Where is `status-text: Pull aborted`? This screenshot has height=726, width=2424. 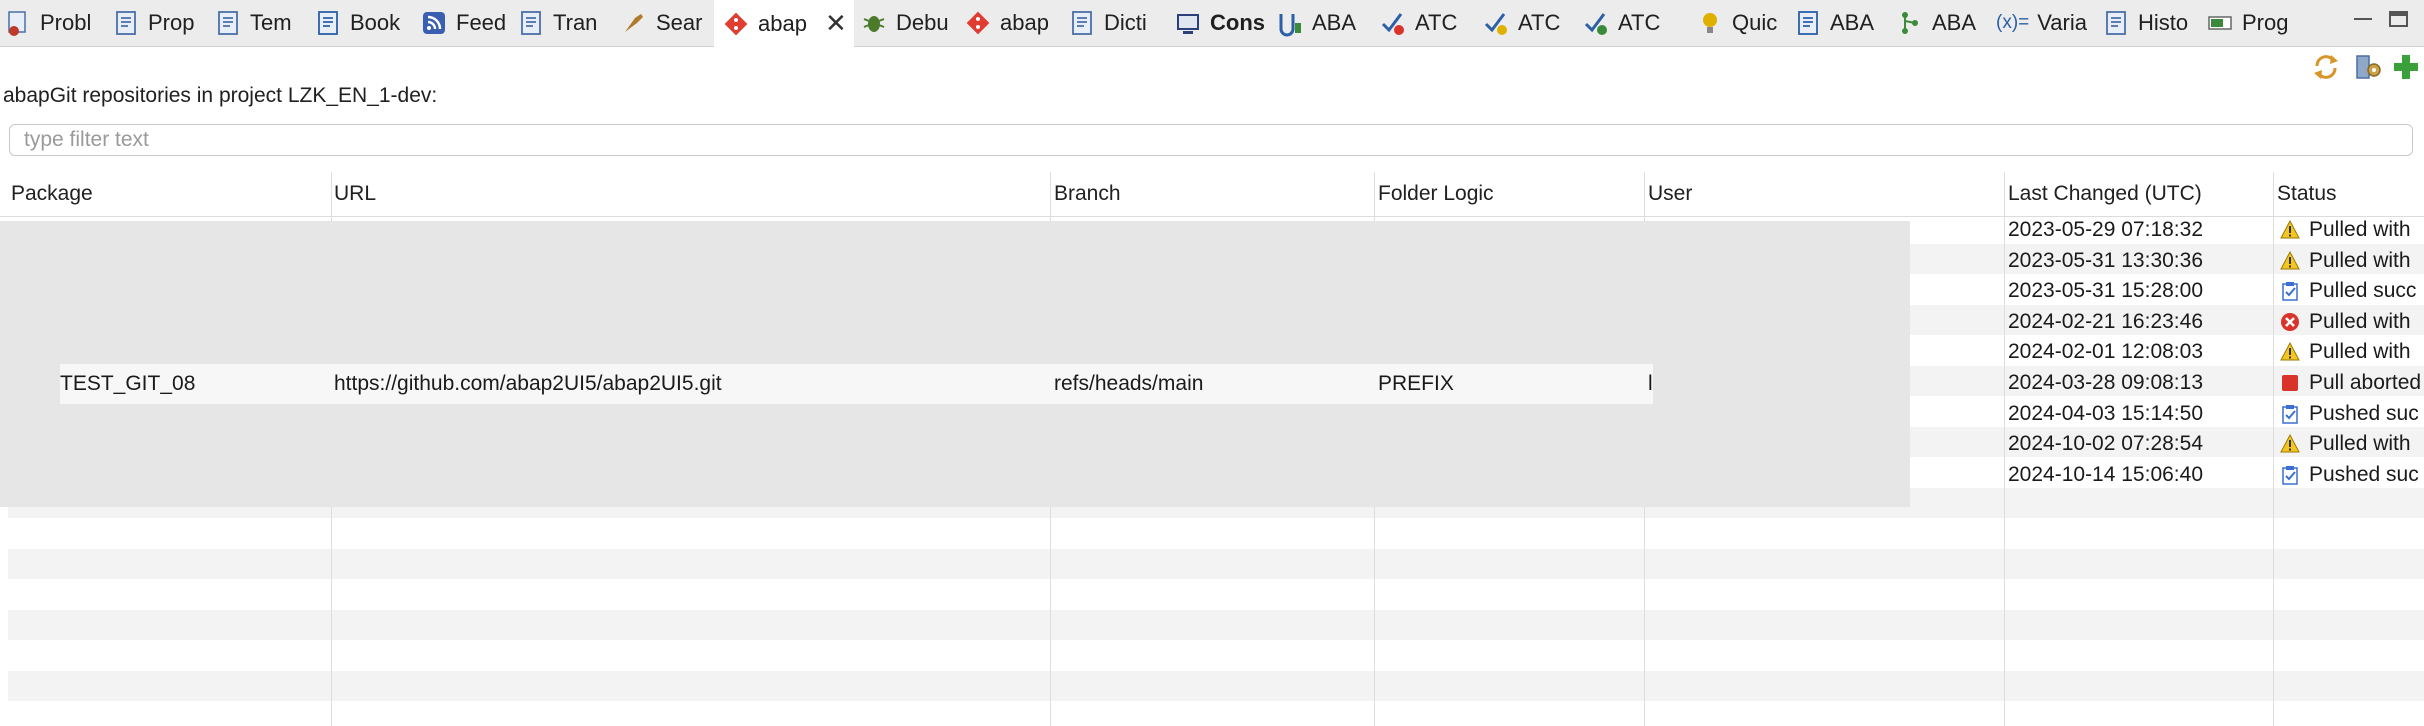 status-text: Pull aborted is located at coordinates (2365, 382).